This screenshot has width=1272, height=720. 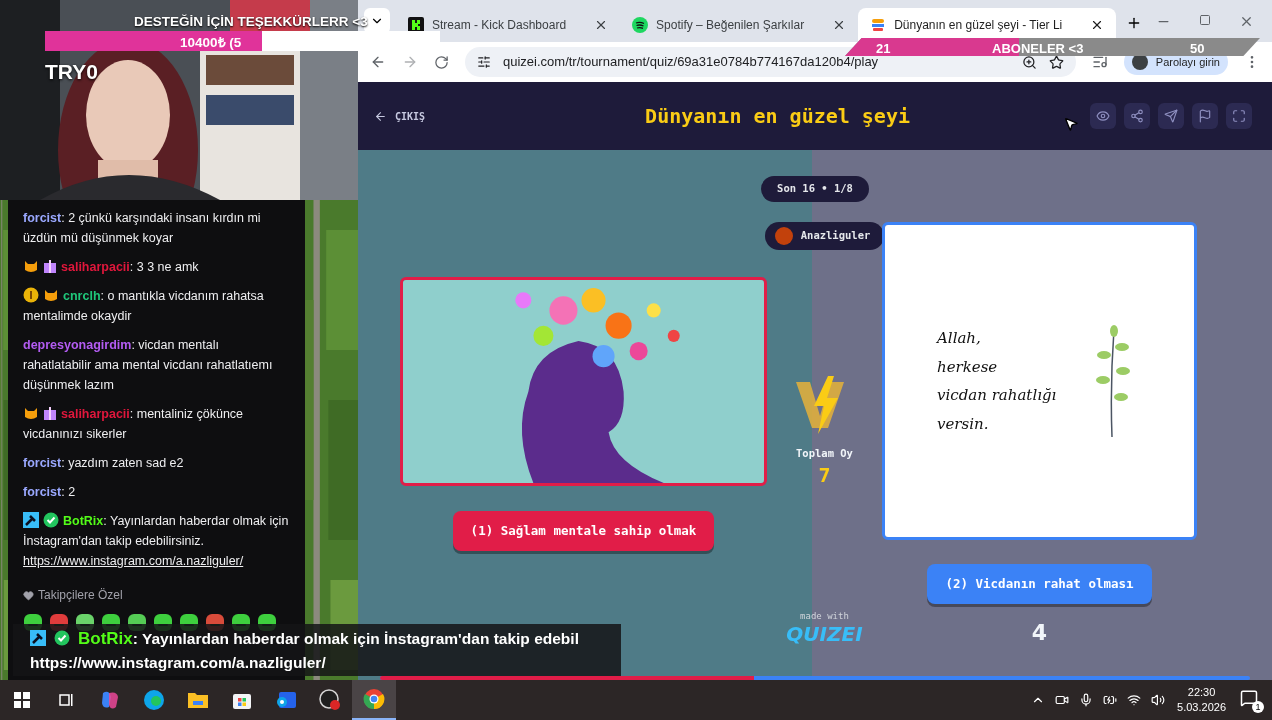 What do you see at coordinates (959, 338) in the screenshot?
I see `note-line: Allah,` at bounding box center [959, 338].